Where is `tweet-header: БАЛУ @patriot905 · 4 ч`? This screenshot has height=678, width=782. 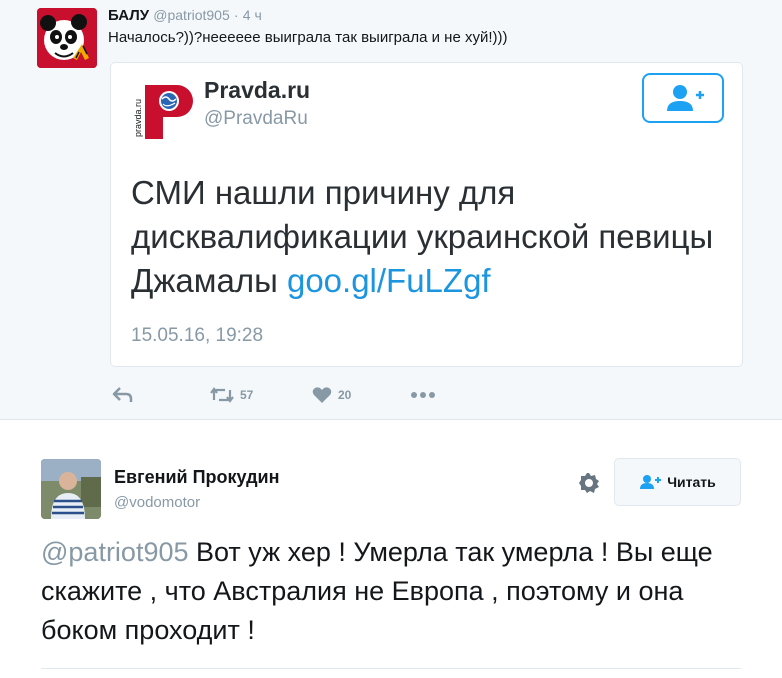 tweet-header: БАЛУ @patriot905 · 4 ч is located at coordinates (185, 15).